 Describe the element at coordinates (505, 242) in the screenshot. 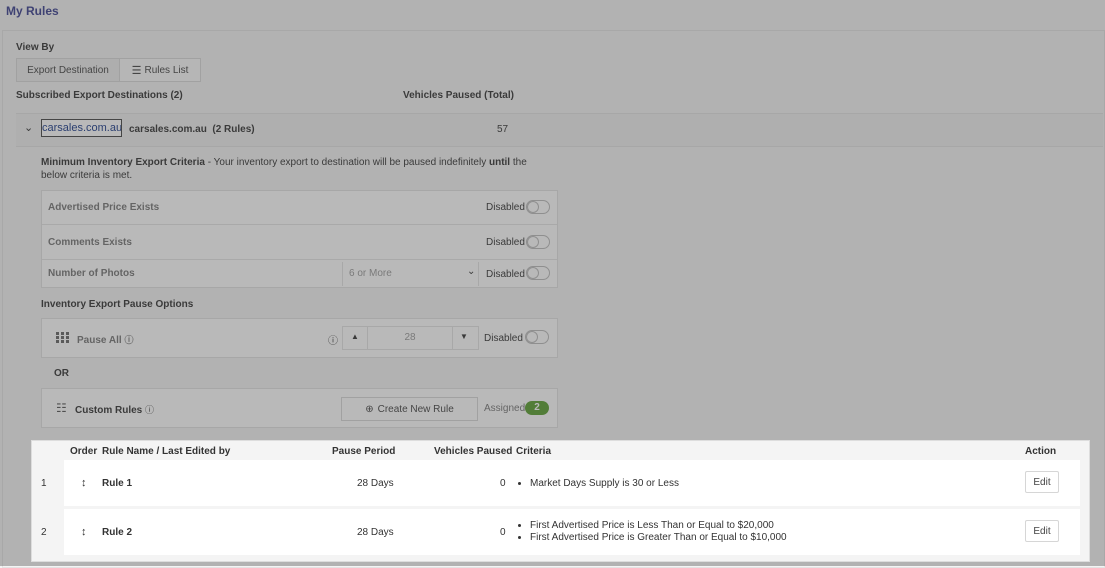

I see `comments-exists-status: Disabled` at that location.